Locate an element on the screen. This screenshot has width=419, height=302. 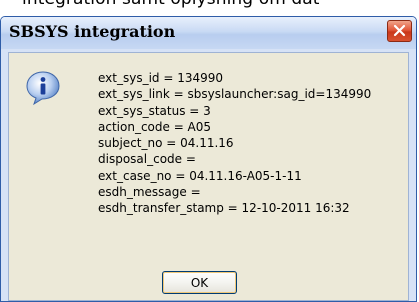
message-line: subject_no = 04.11.16 is located at coordinates (166, 143).